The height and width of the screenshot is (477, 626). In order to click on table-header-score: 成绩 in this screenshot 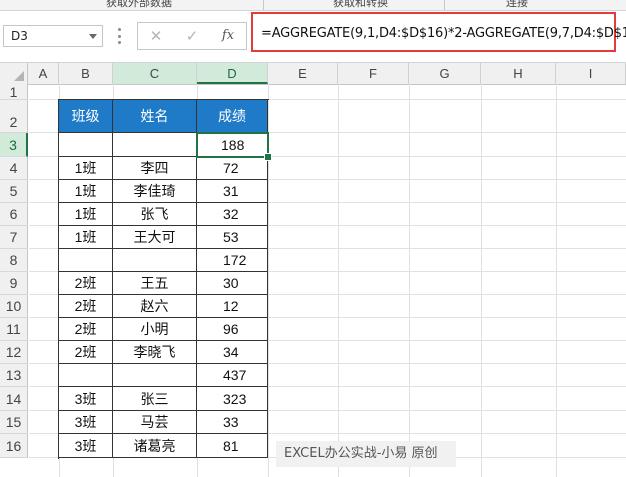, I will do `click(232, 116)`.